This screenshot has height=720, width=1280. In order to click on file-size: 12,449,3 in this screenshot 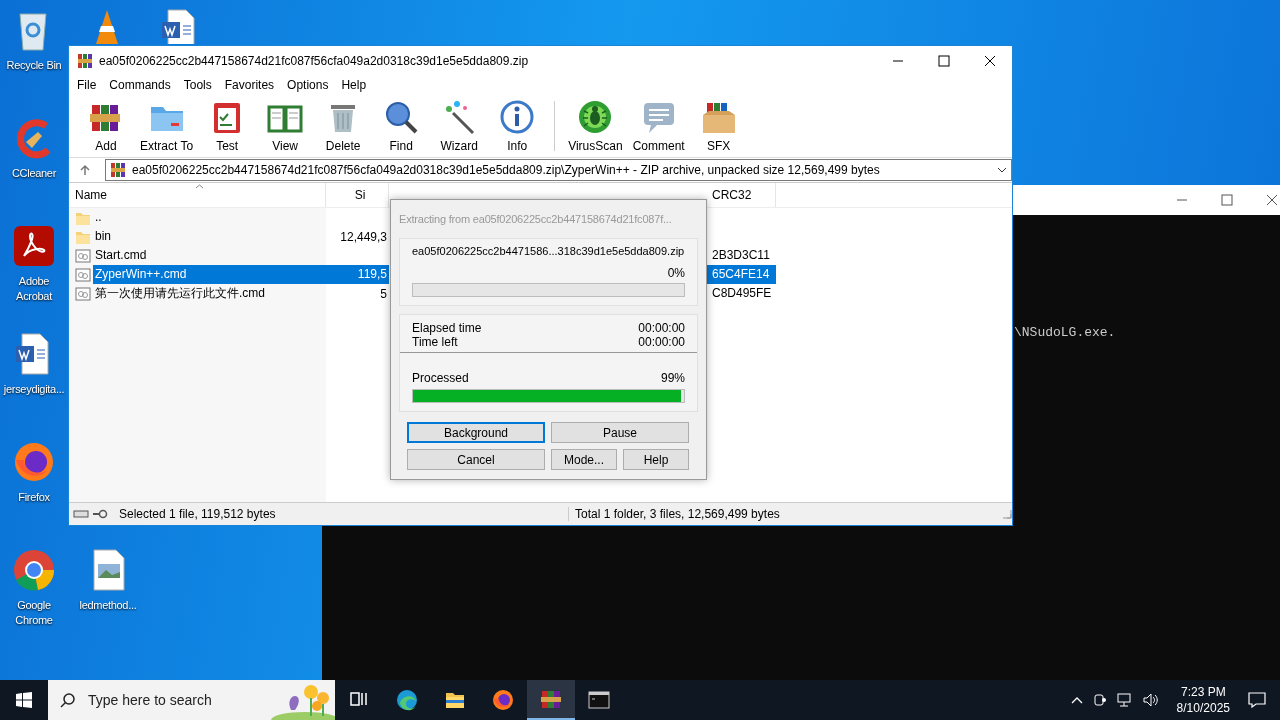, I will do `click(363, 236)`.